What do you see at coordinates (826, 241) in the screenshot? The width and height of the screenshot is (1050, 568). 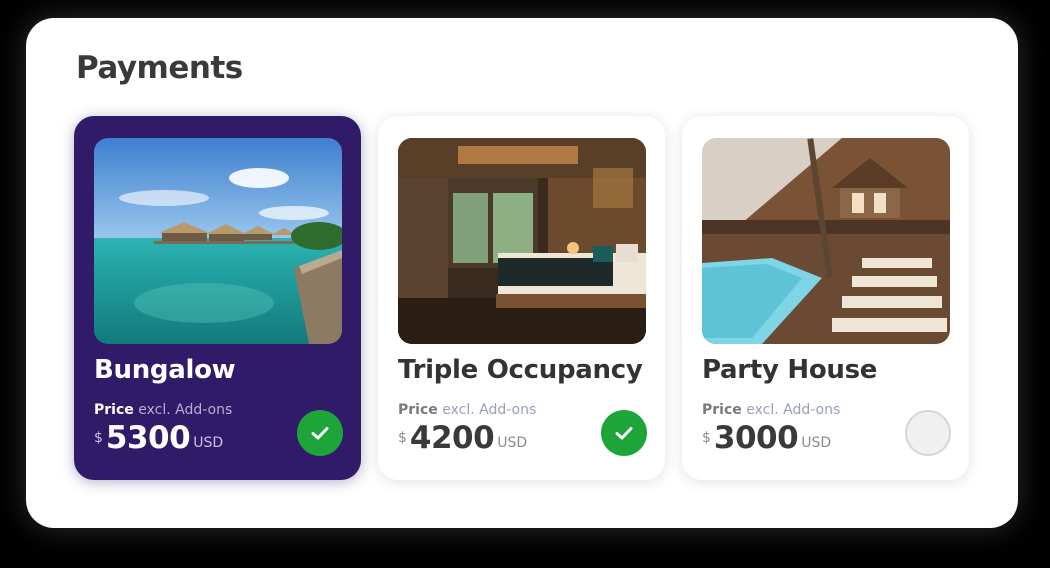 I see `party-house-photo` at bounding box center [826, 241].